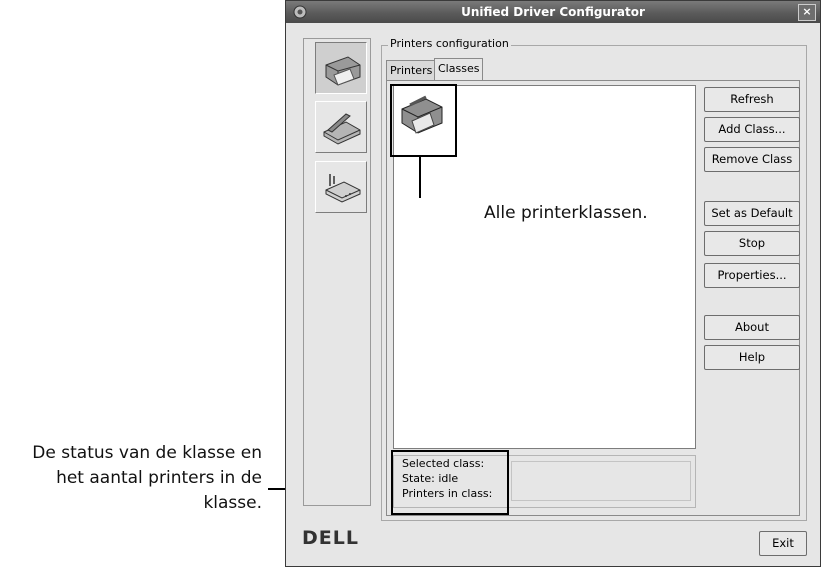 Image resolution: width=823 pixels, height=569 pixels. Describe the element at coordinates (147, 453) in the screenshot. I see `annotation-line-1: De status van de klasse en` at that location.